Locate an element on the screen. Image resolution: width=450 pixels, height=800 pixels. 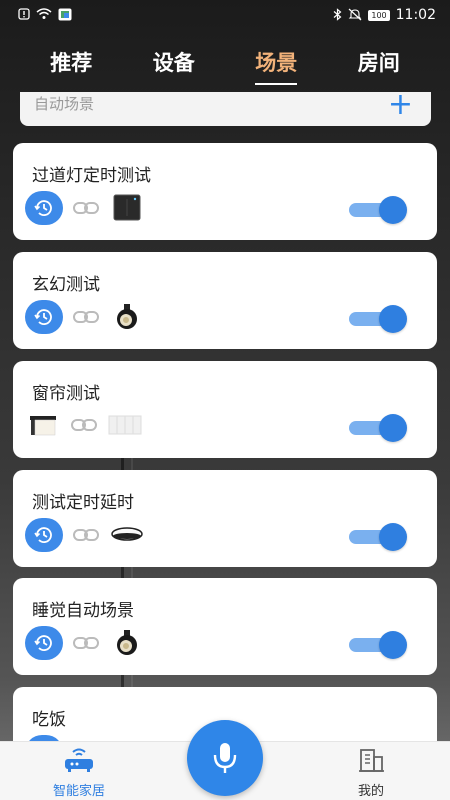
auto-scene-header: 自动场景 + is located at coordinates (225, 109).